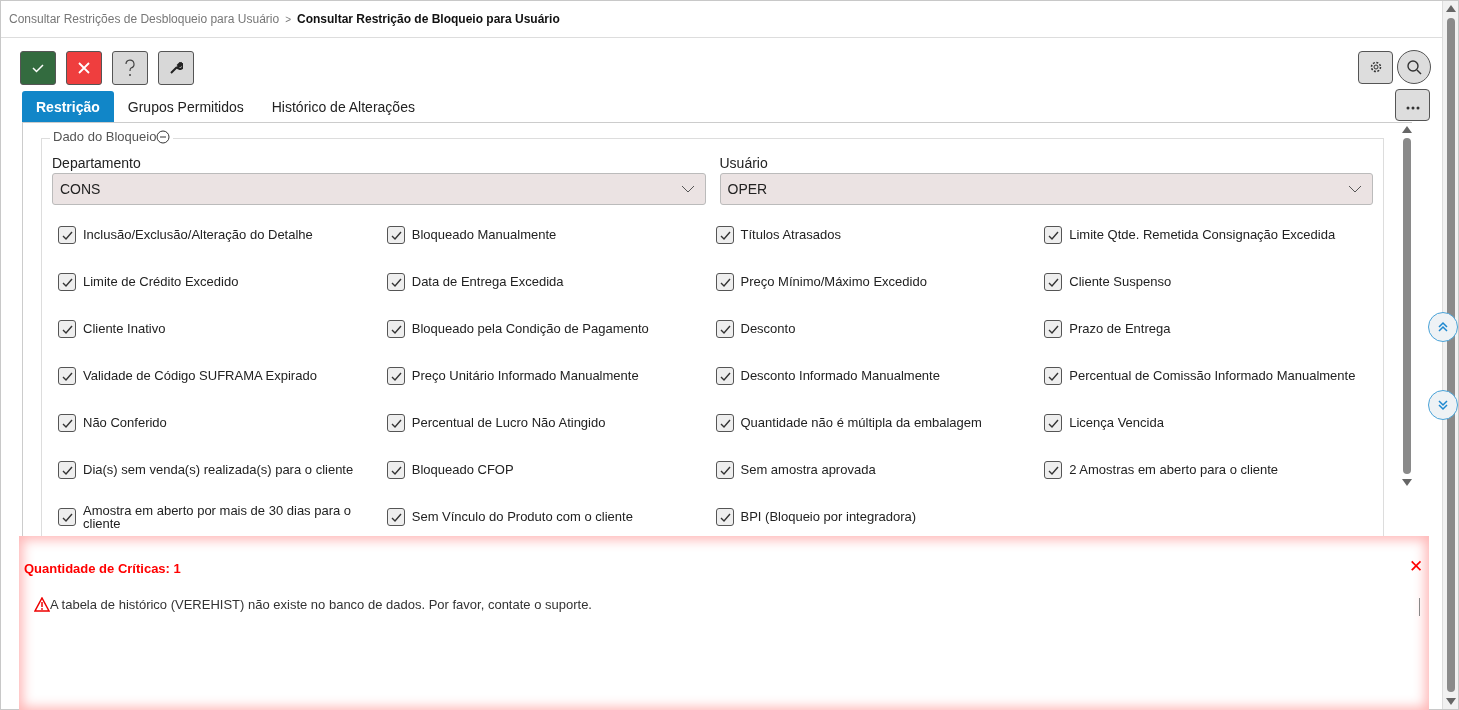 The image size is (1459, 710). What do you see at coordinates (200, 375) in the screenshot?
I see `checkbox-label: Validade de Código SUFRAMA Expirado` at bounding box center [200, 375].